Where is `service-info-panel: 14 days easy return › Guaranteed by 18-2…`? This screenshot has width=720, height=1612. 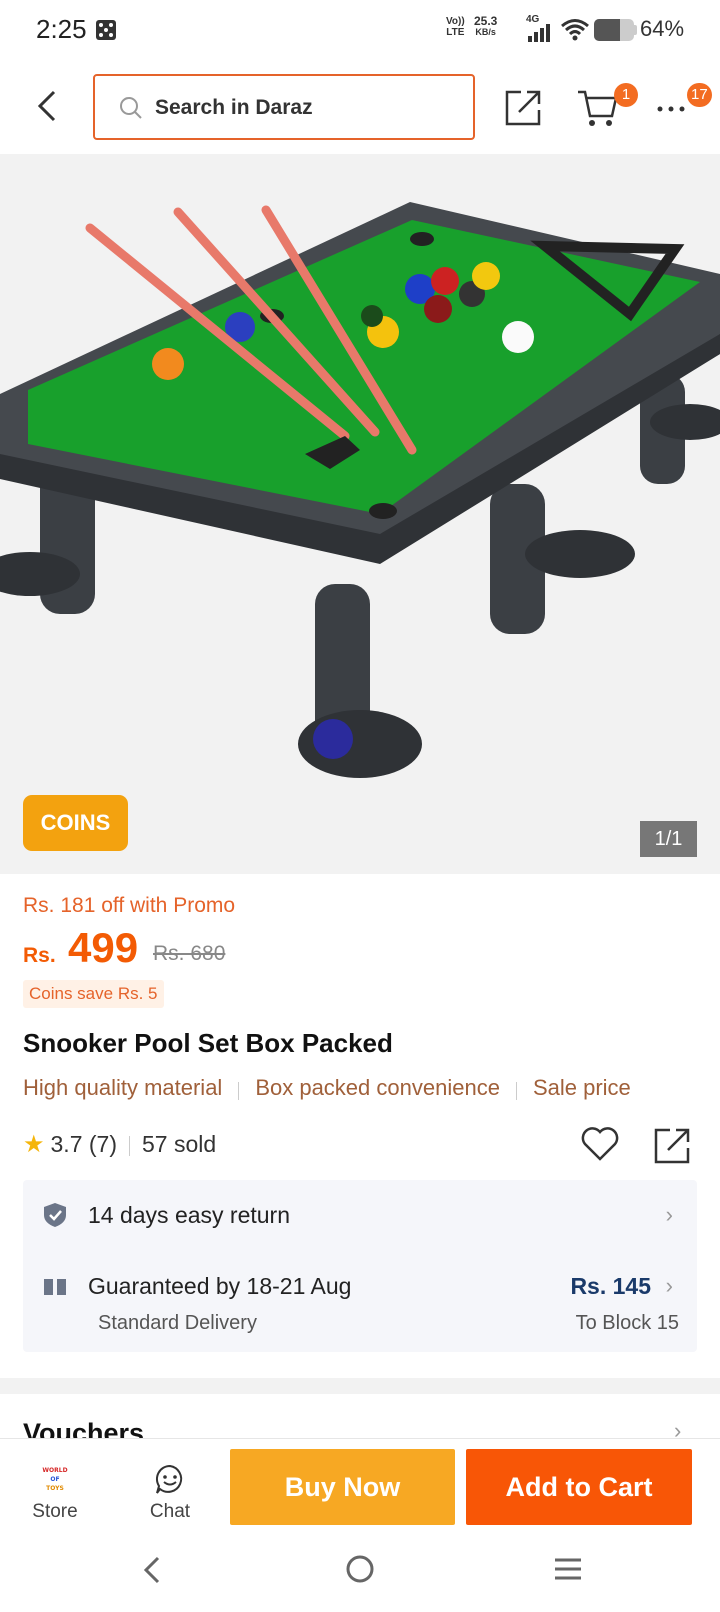
service-info-panel: 14 days easy return › Guaranteed by 18-2… is located at coordinates (360, 1266).